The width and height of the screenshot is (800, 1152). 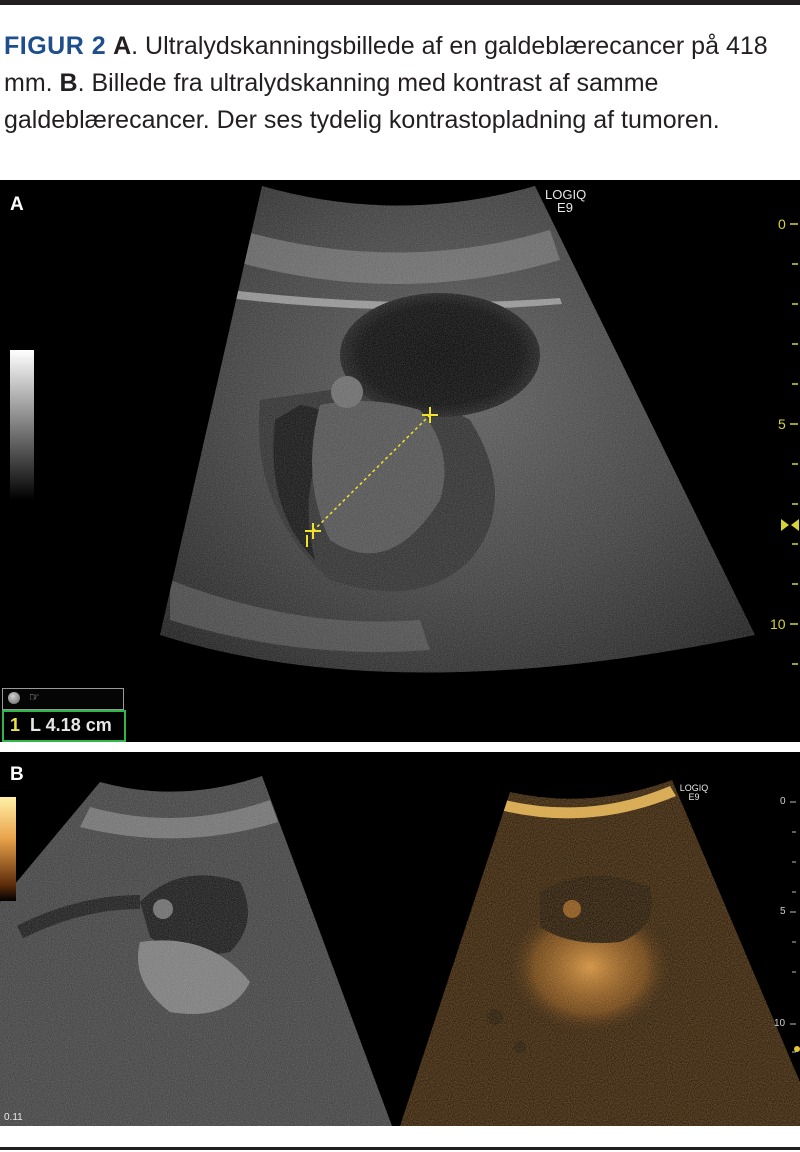 I want to click on orange-contrast-bar, so click(x=8, y=849).